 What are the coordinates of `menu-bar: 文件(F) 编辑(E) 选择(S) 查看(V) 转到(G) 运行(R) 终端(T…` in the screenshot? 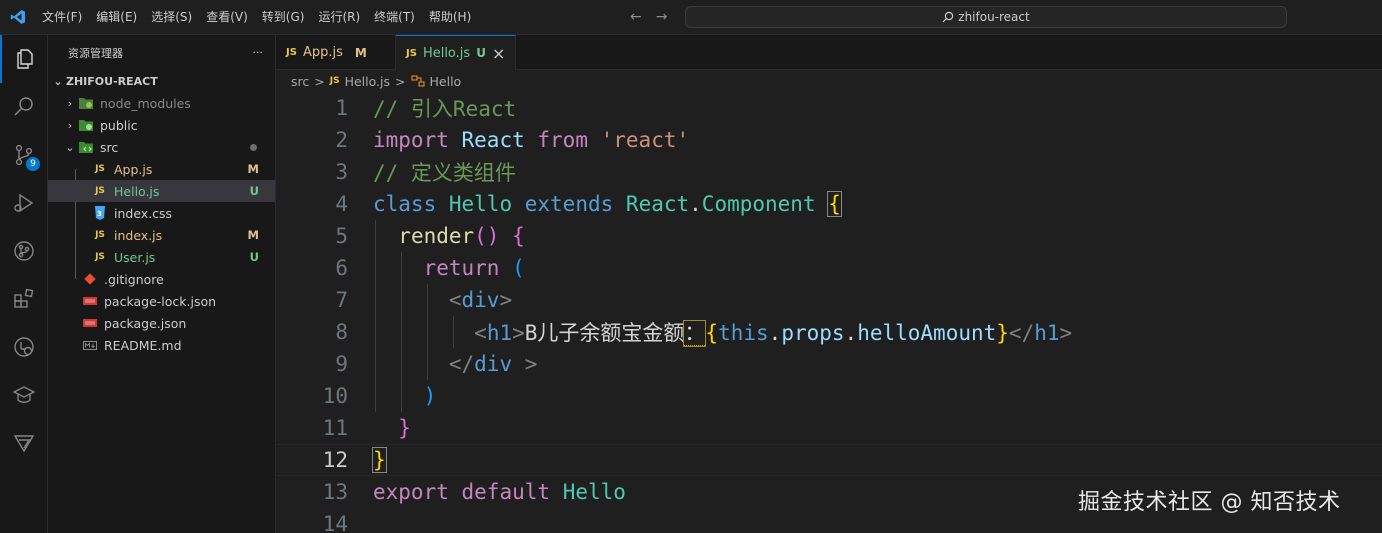 It's located at (256, 17).